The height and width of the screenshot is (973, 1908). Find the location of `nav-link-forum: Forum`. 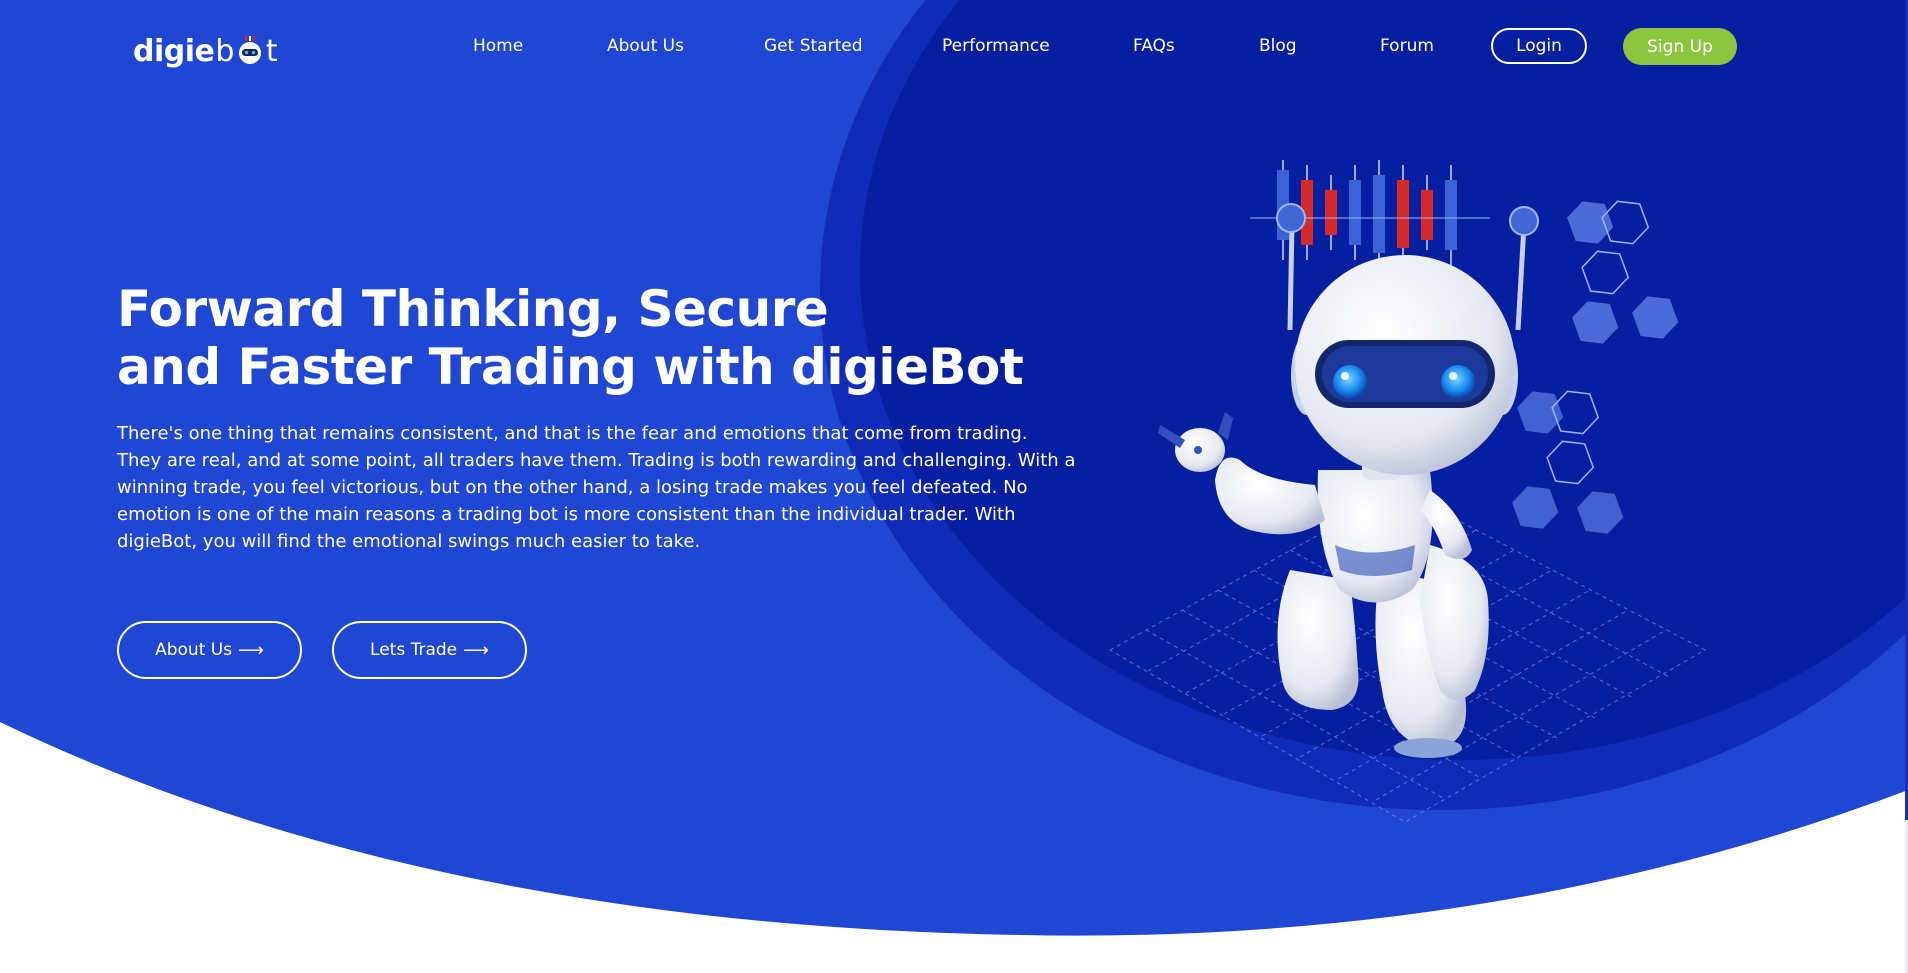

nav-link-forum: Forum is located at coordinates (1407, 46).